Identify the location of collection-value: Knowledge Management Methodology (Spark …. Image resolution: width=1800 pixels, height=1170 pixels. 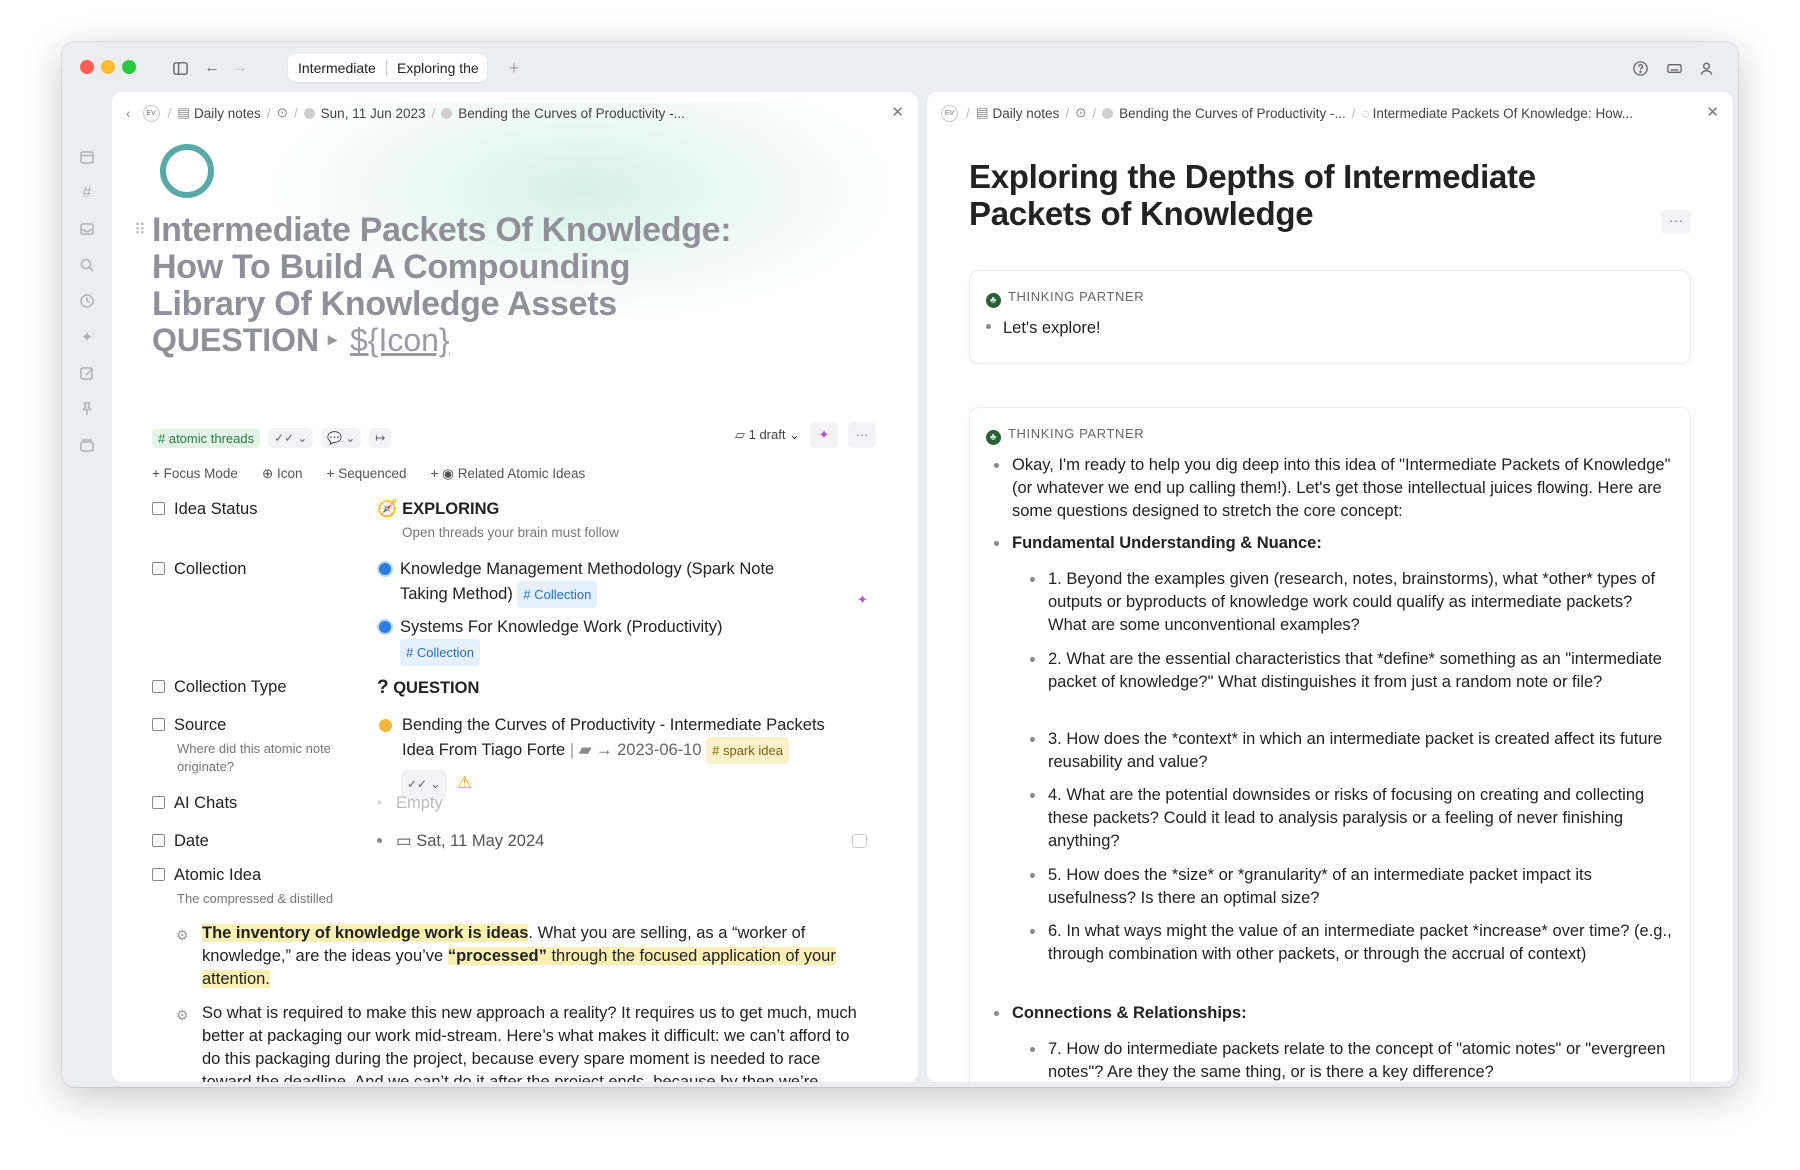
(597, 612).